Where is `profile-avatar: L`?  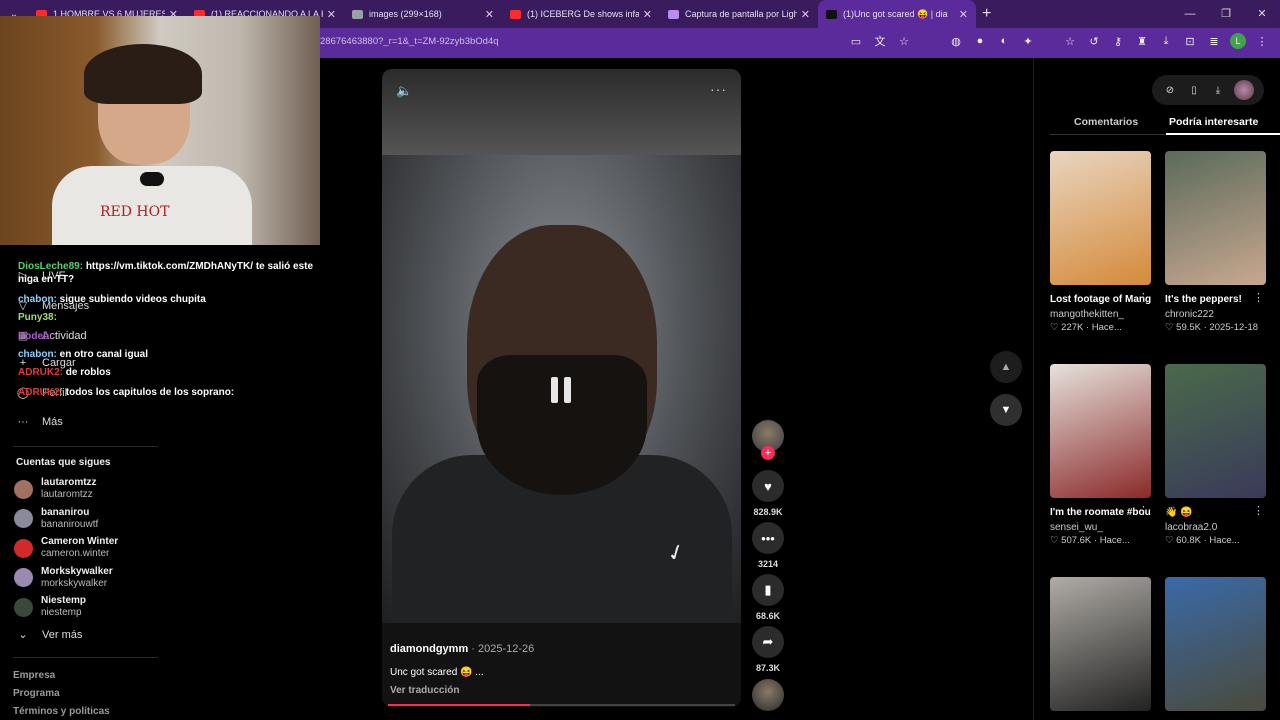 profile-avatar: L is located at coordinates (1238, 41).